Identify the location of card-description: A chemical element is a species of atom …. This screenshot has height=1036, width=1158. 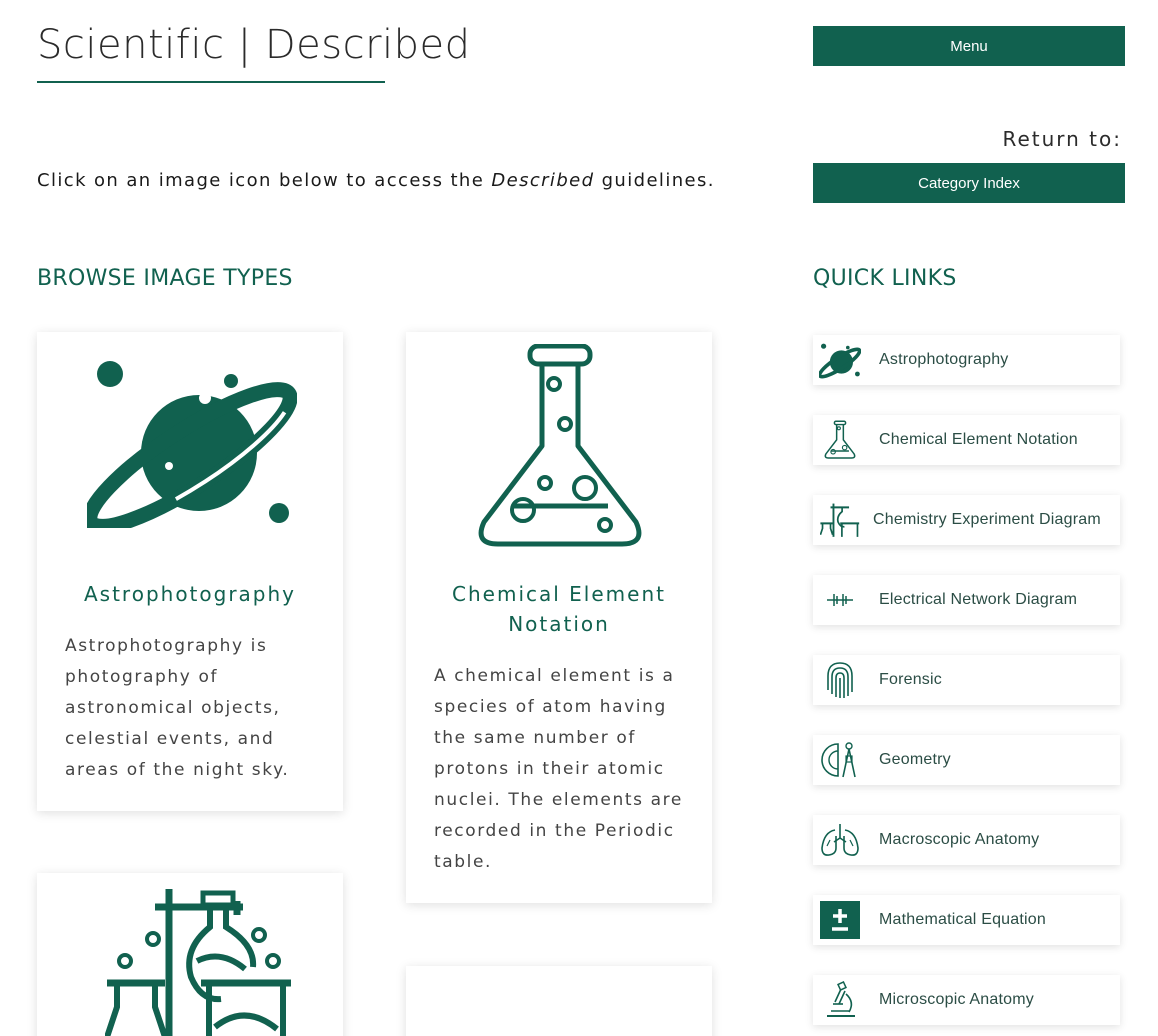
(558, 769).